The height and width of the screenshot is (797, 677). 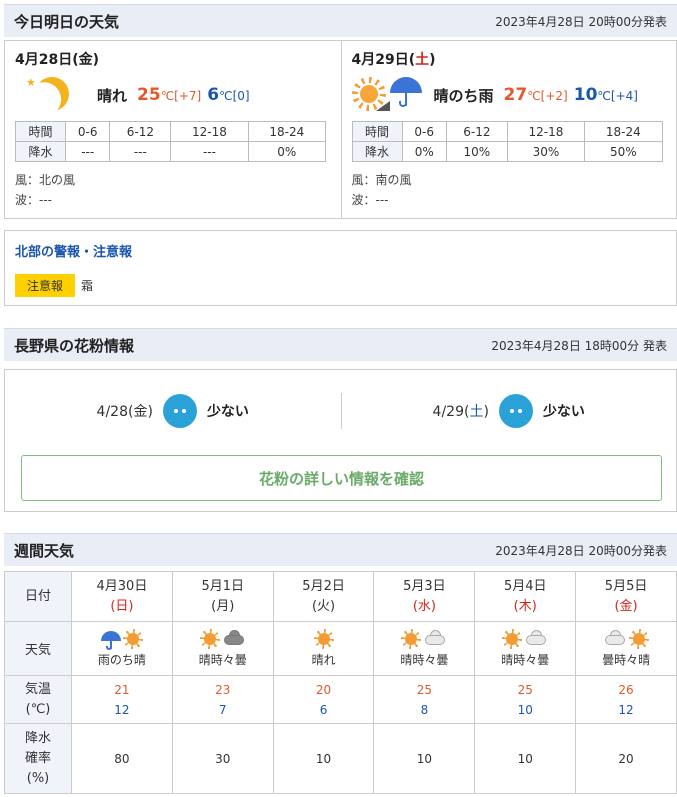 What do you see at coordinates (67, 21) in the screenshot?
I see `today-section-title: 今日明日の天気` at bounding box center [67, 21].